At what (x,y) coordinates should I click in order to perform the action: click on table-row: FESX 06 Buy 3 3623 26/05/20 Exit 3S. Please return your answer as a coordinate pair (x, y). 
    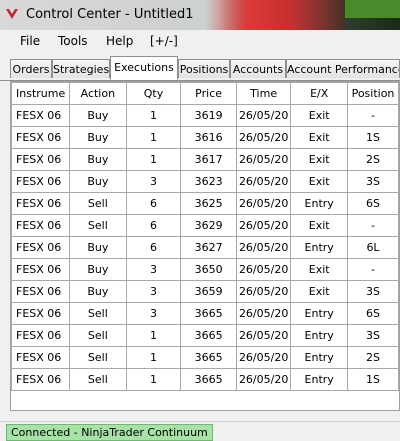
    Looking at the image, I should click on (205, 181).